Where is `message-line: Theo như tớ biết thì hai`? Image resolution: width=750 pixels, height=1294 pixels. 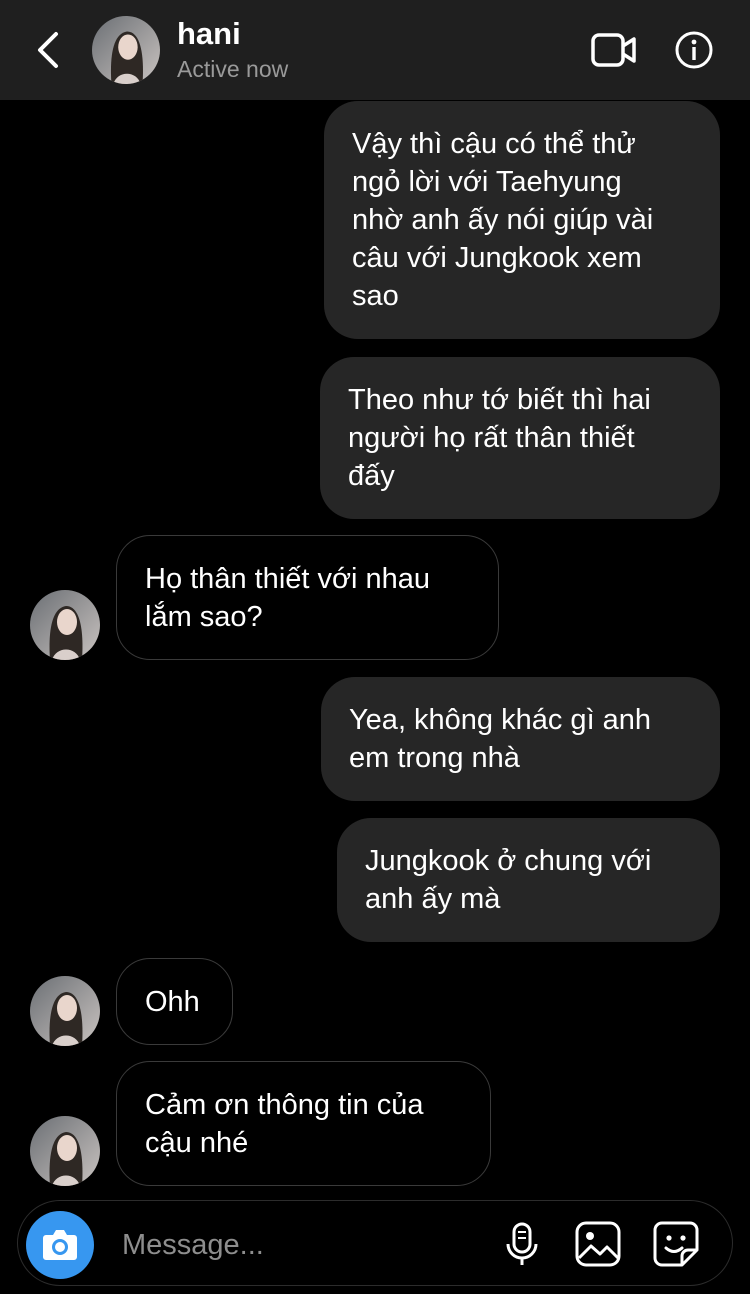 message-line: Theo như tớ biết thì hai is located at coordinates (499, 400).